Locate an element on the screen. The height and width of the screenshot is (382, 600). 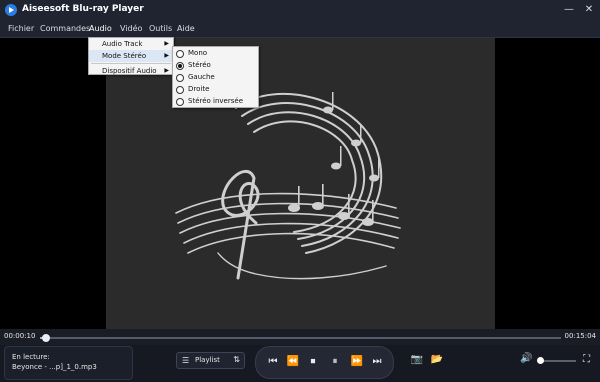
menu-mode-stereo-label: Mode Stéréo is located at coordinates (124, 56).